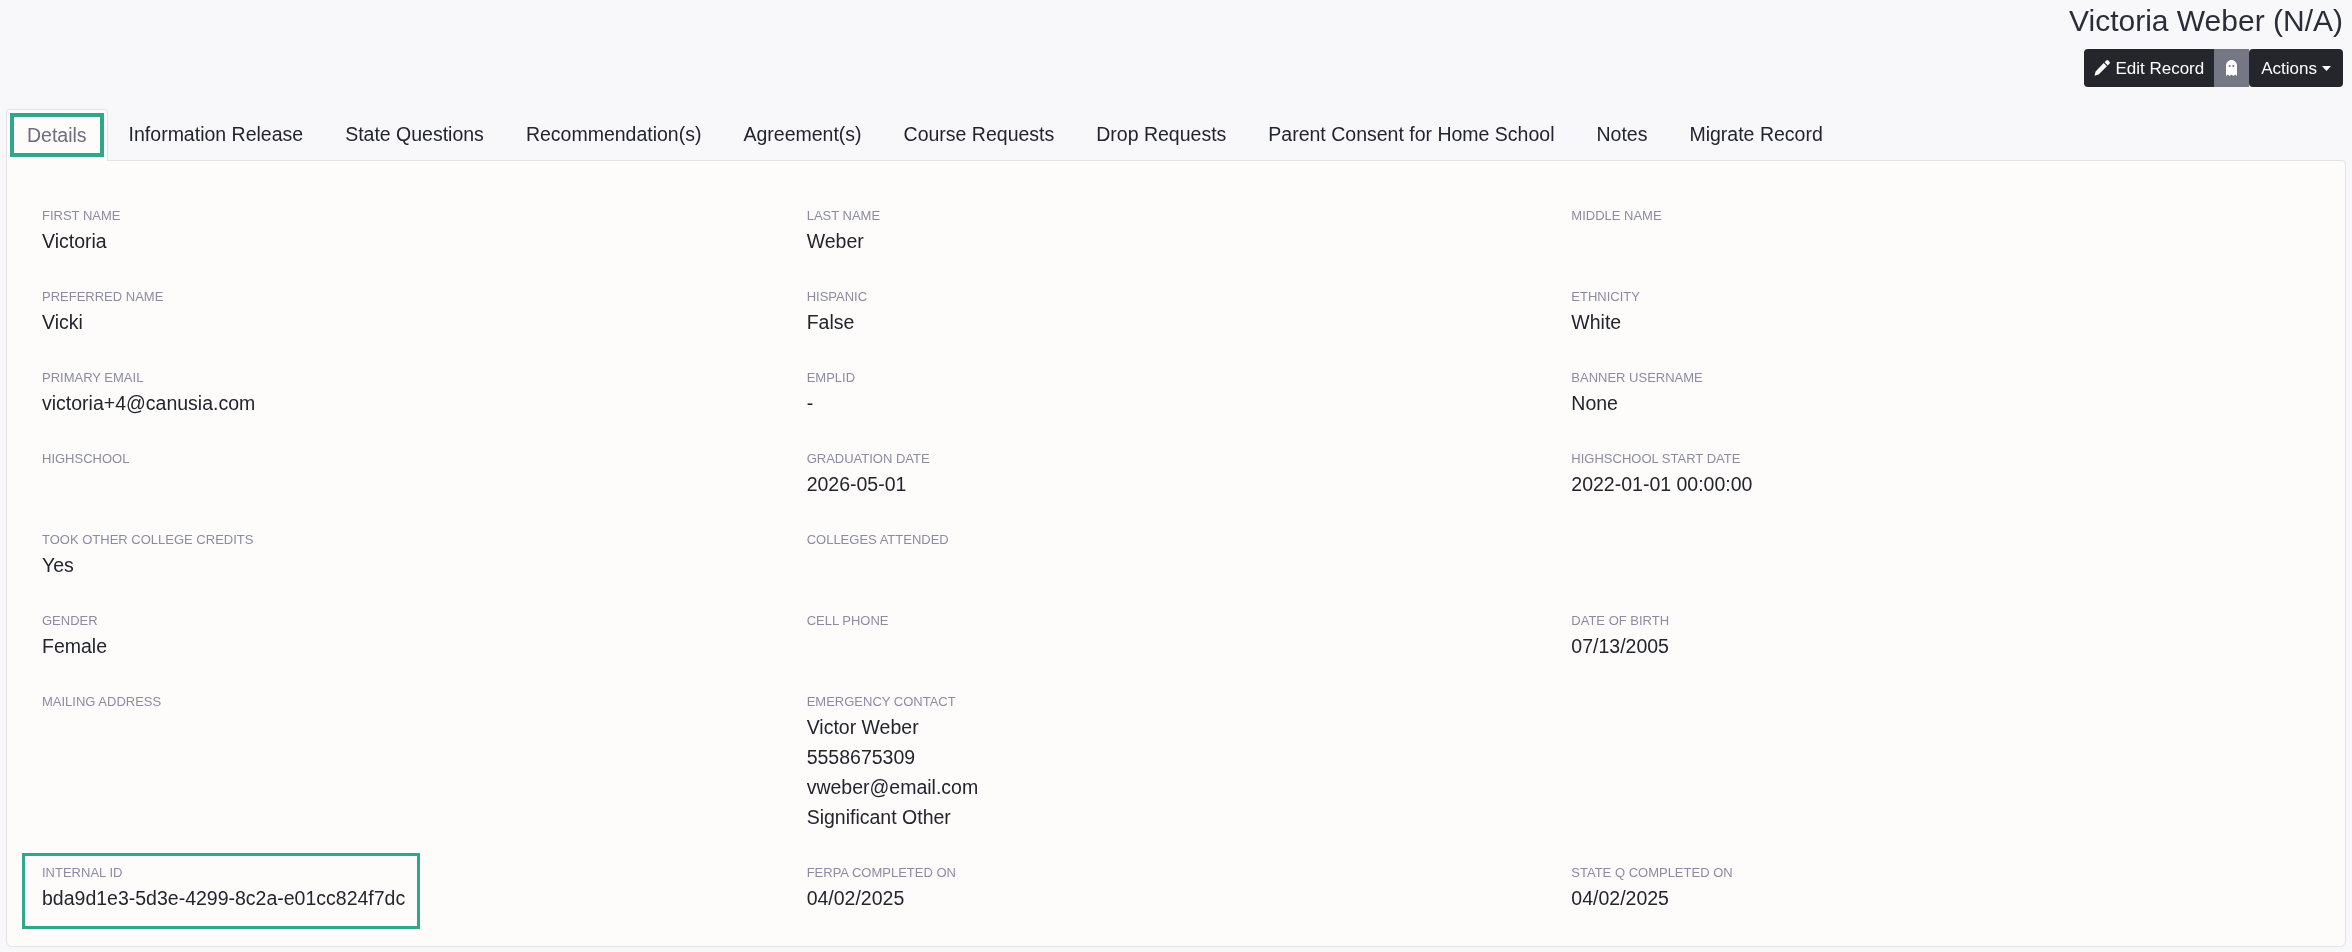 The image size is (2352, 952). What do you see at coordinates (879, 817) in the screenshot?
I see `field-value: Significant Other` at bounding box center [879, 817].